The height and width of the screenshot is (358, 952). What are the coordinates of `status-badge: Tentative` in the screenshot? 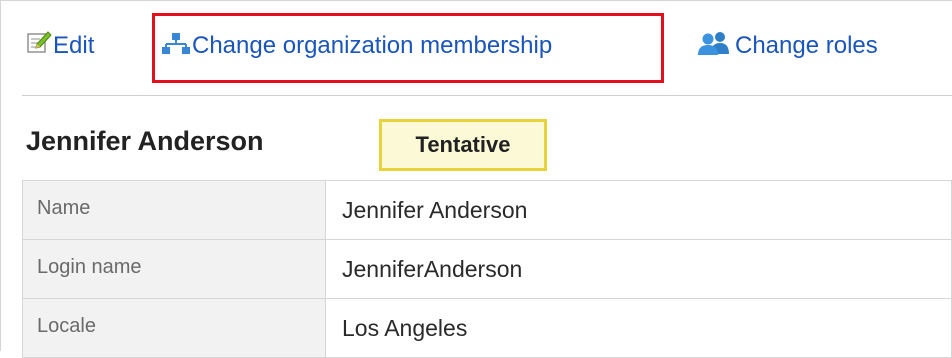 It's located at (463, 145).